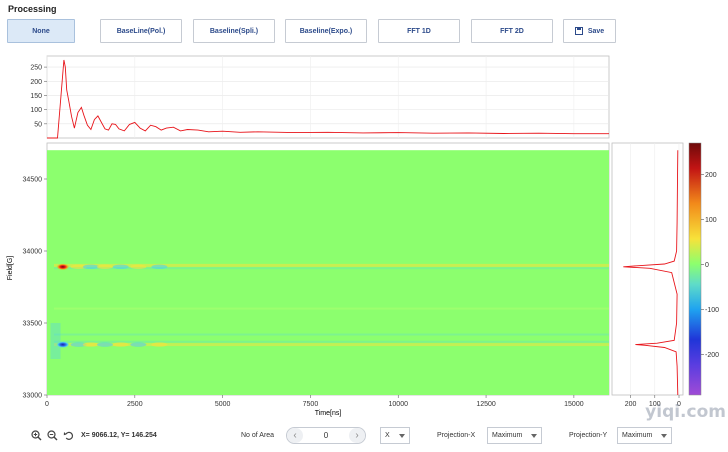 This screenshot has height=452, width=728. Describe the element at coordinates (647, 269) in the screenshot. I see `projection-y-frame` at that location.